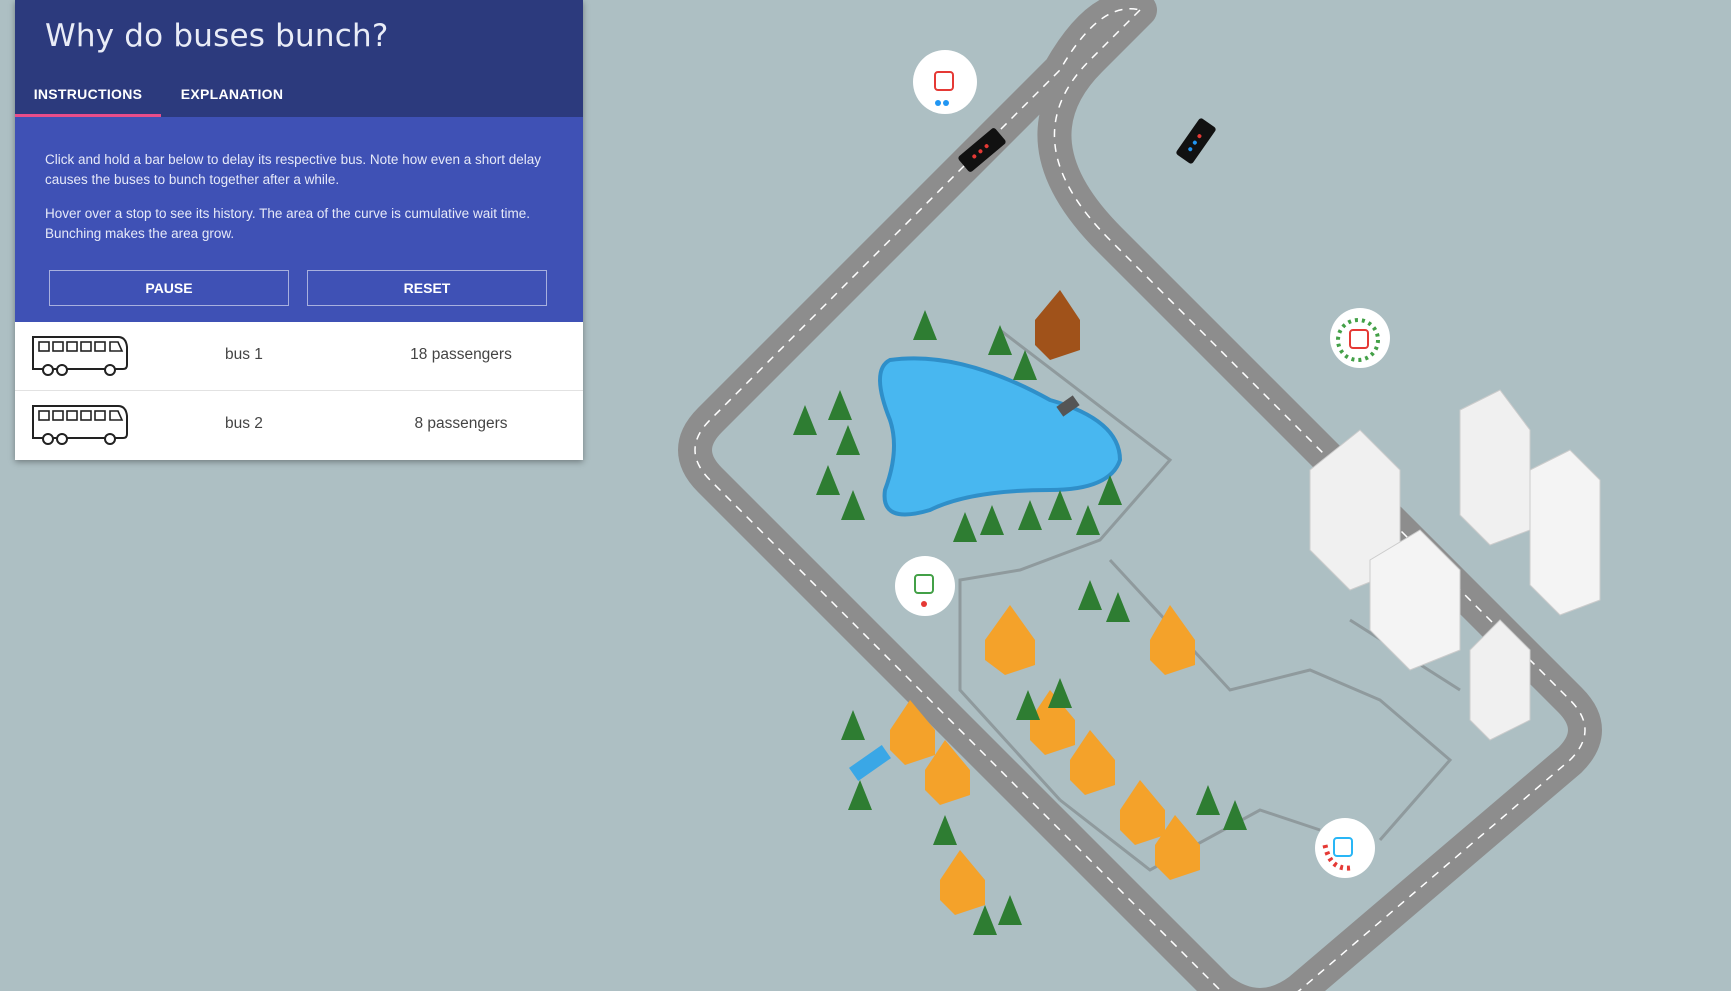 This screenshot has width=1731, height=991. I want to click on bus-stop-top, so click(945, 82).